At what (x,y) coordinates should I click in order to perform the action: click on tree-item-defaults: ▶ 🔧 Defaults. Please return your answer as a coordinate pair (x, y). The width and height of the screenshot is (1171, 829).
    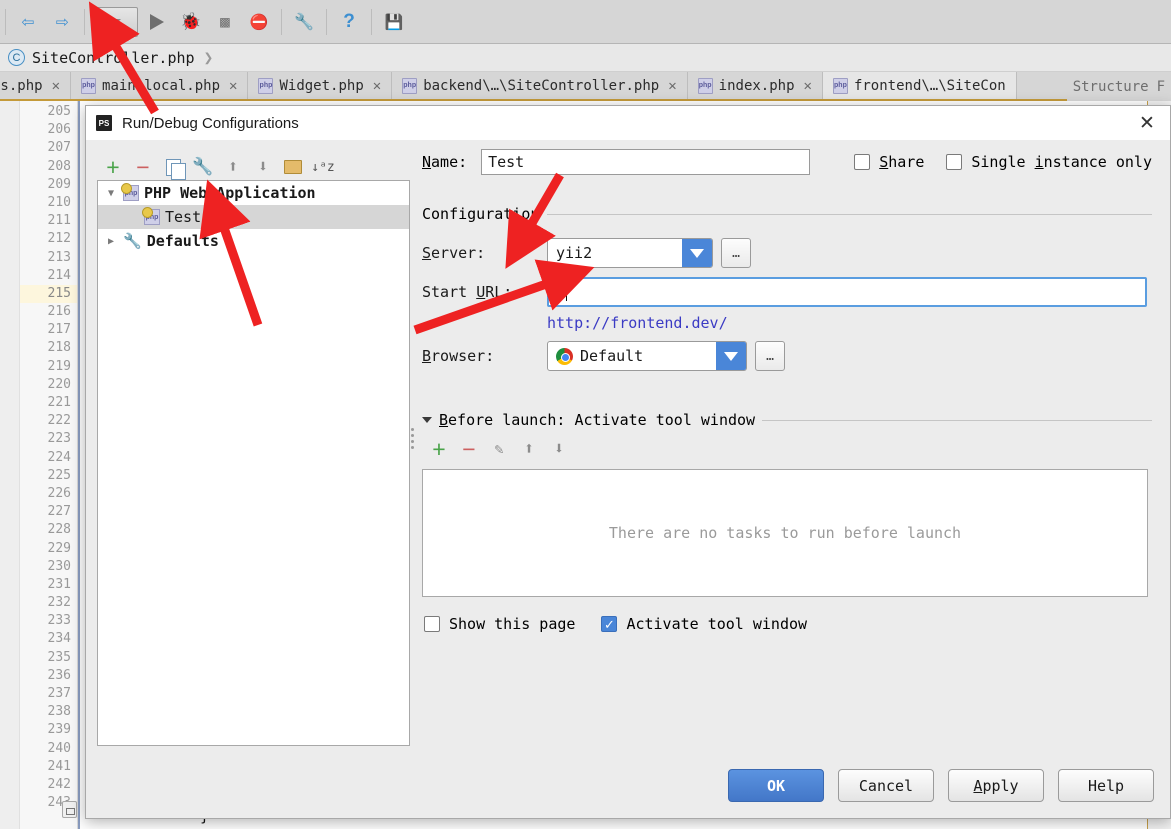
    Looking at the image, I should click on (253, 241).